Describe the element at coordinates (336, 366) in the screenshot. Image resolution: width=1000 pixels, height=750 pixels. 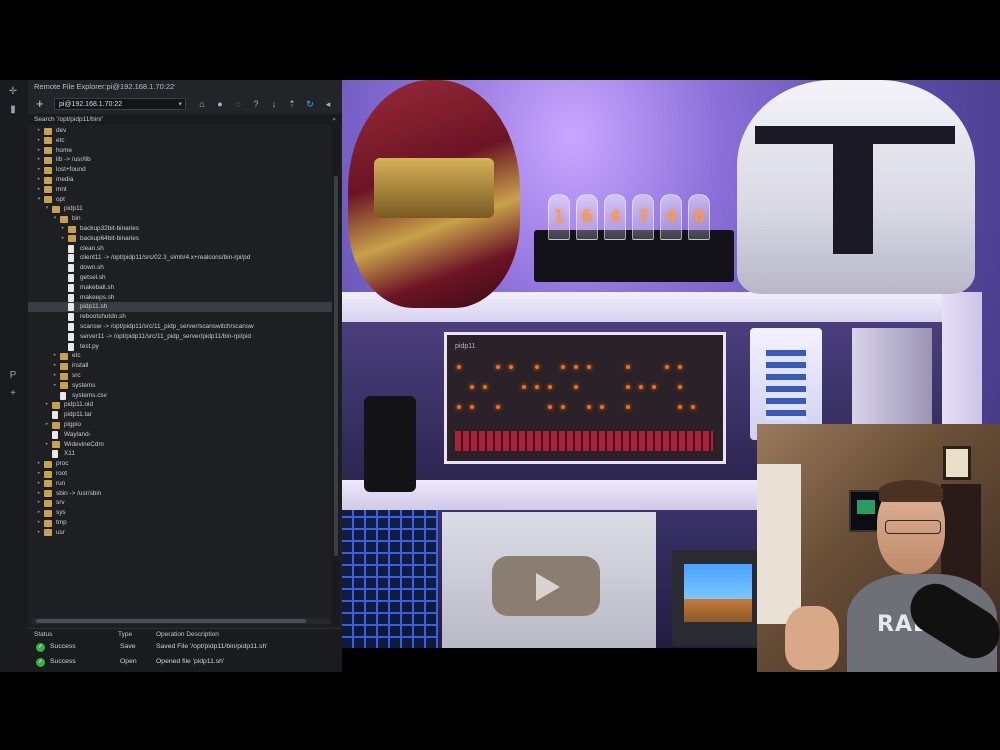
I see `scrollbar-thumb` at that location.